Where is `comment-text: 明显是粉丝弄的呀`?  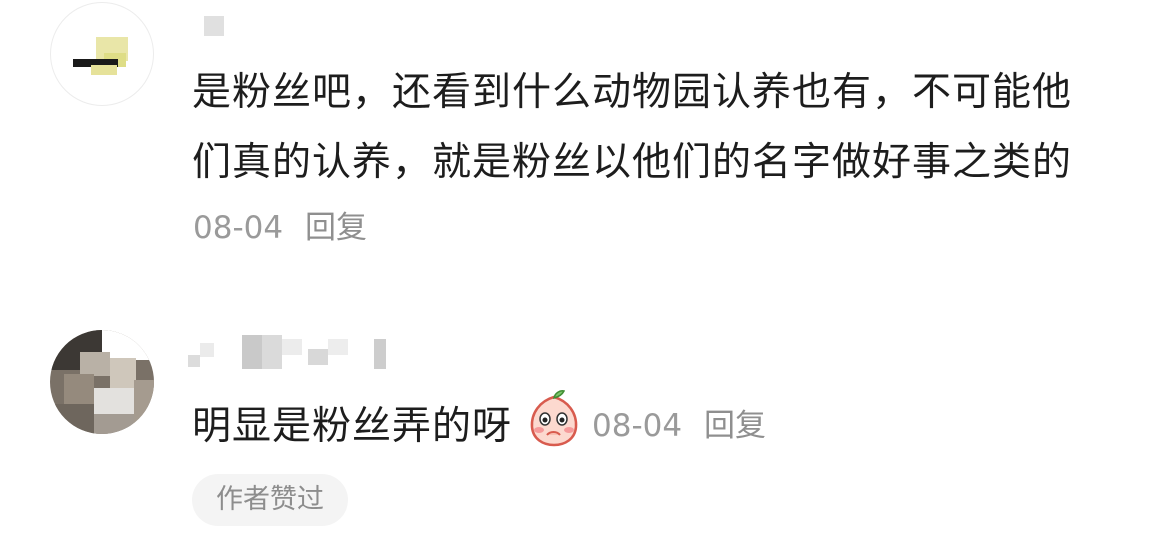
comment-text: 明显是粉丝弄的呀 is located at coordinates (352, 427).